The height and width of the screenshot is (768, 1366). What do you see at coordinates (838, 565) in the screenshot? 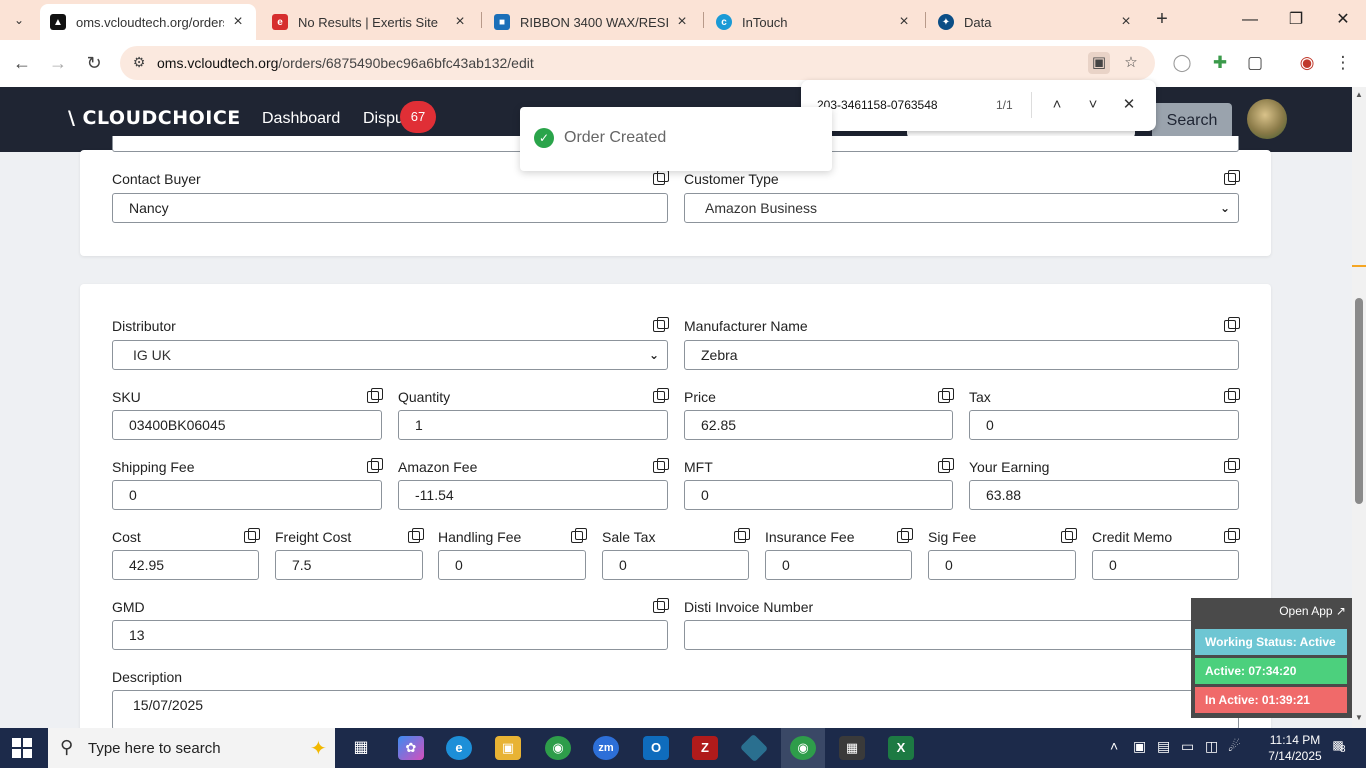
I see `insurance-fee-input: 0` at bounding box center [838, 565].